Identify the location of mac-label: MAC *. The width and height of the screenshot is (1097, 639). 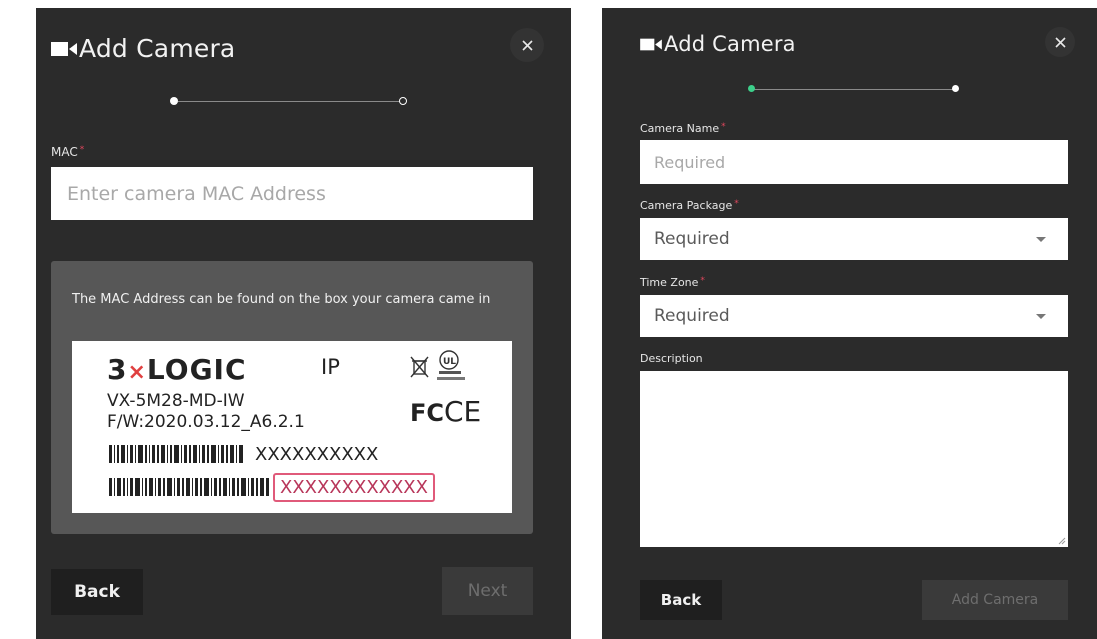
(67, 152).